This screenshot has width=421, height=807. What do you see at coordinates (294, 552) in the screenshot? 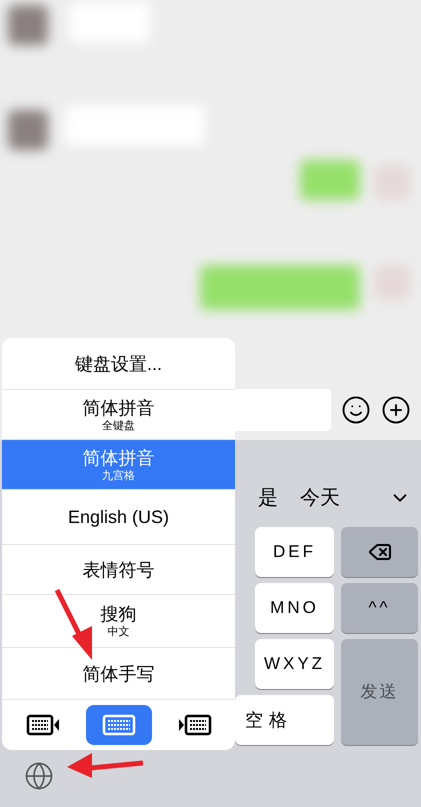
I see `key: DEF` at bounding box center [294, 552].